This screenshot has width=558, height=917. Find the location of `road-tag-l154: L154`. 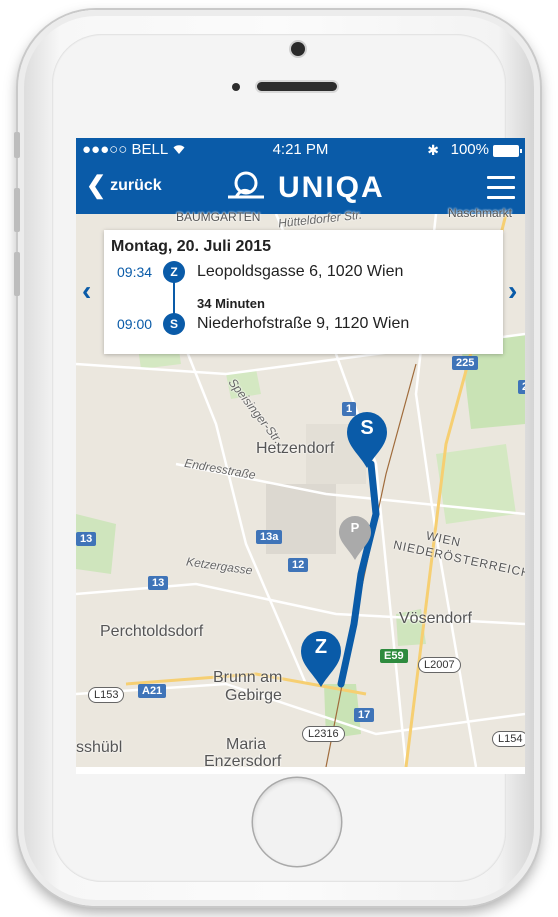

road-tag-l154: L154 is located at coordinates (508, 739).